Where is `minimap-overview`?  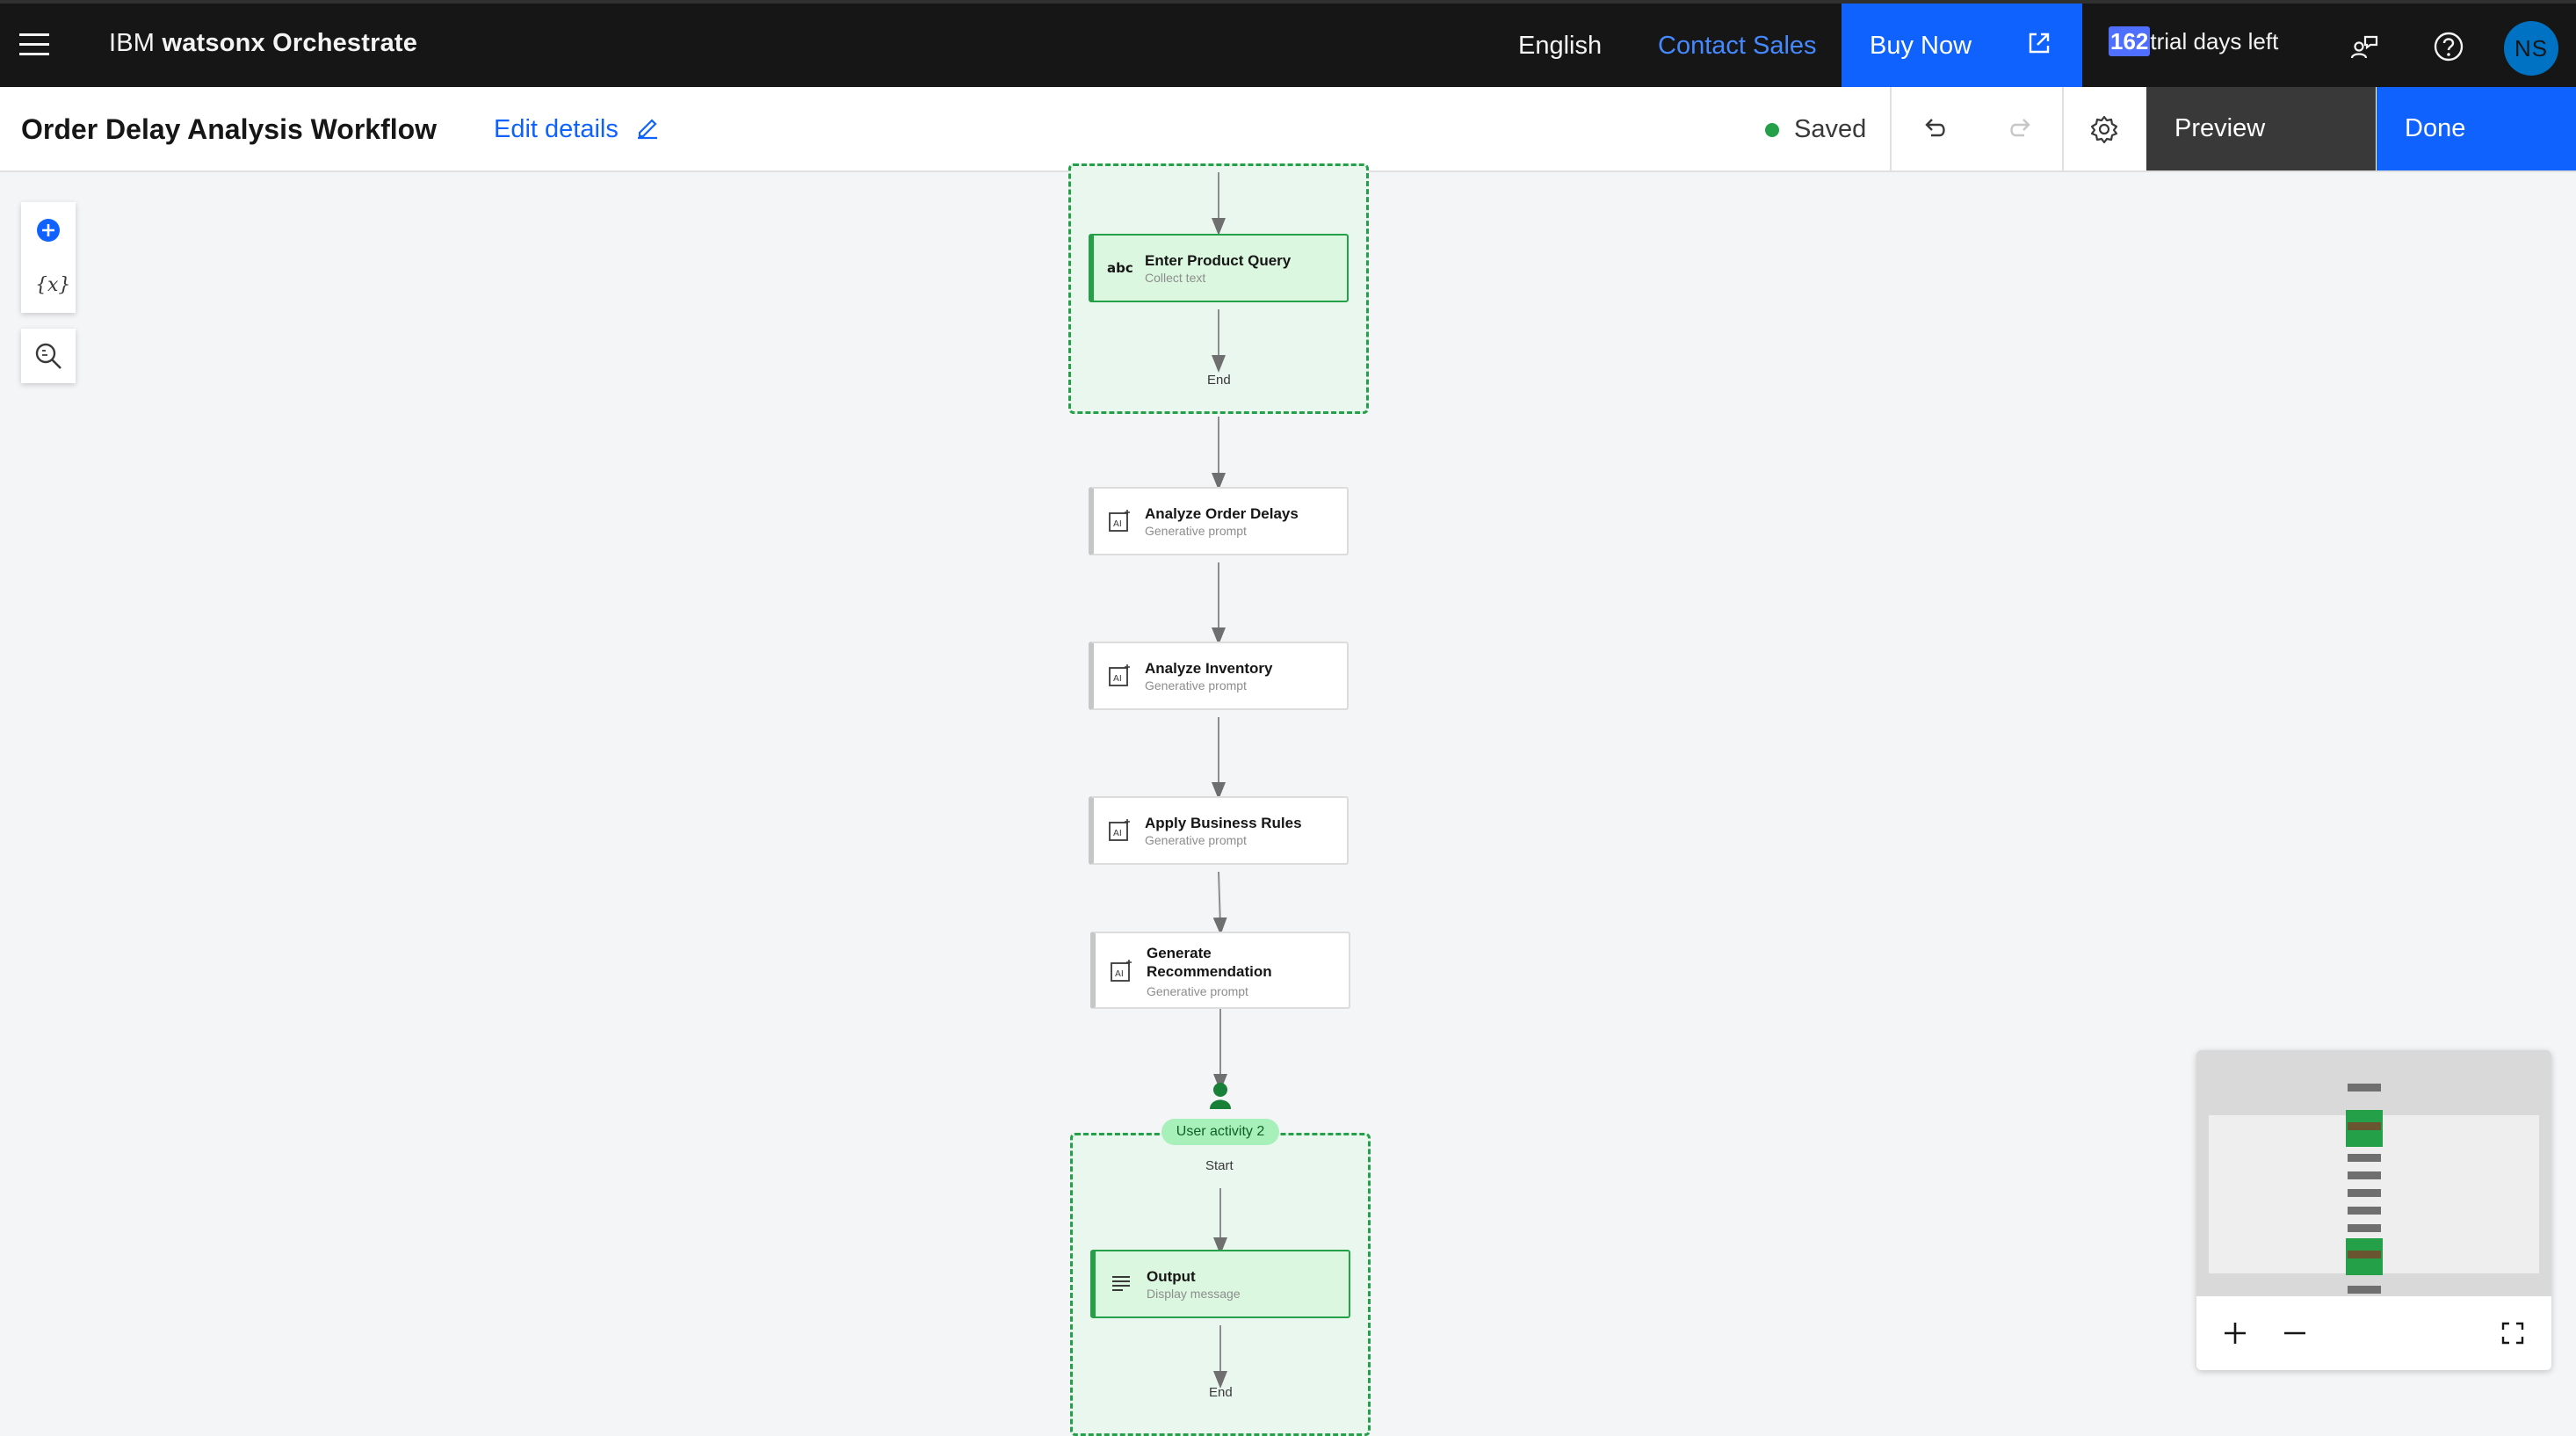 minimap-overview is located at coordinates (2373, 1173).